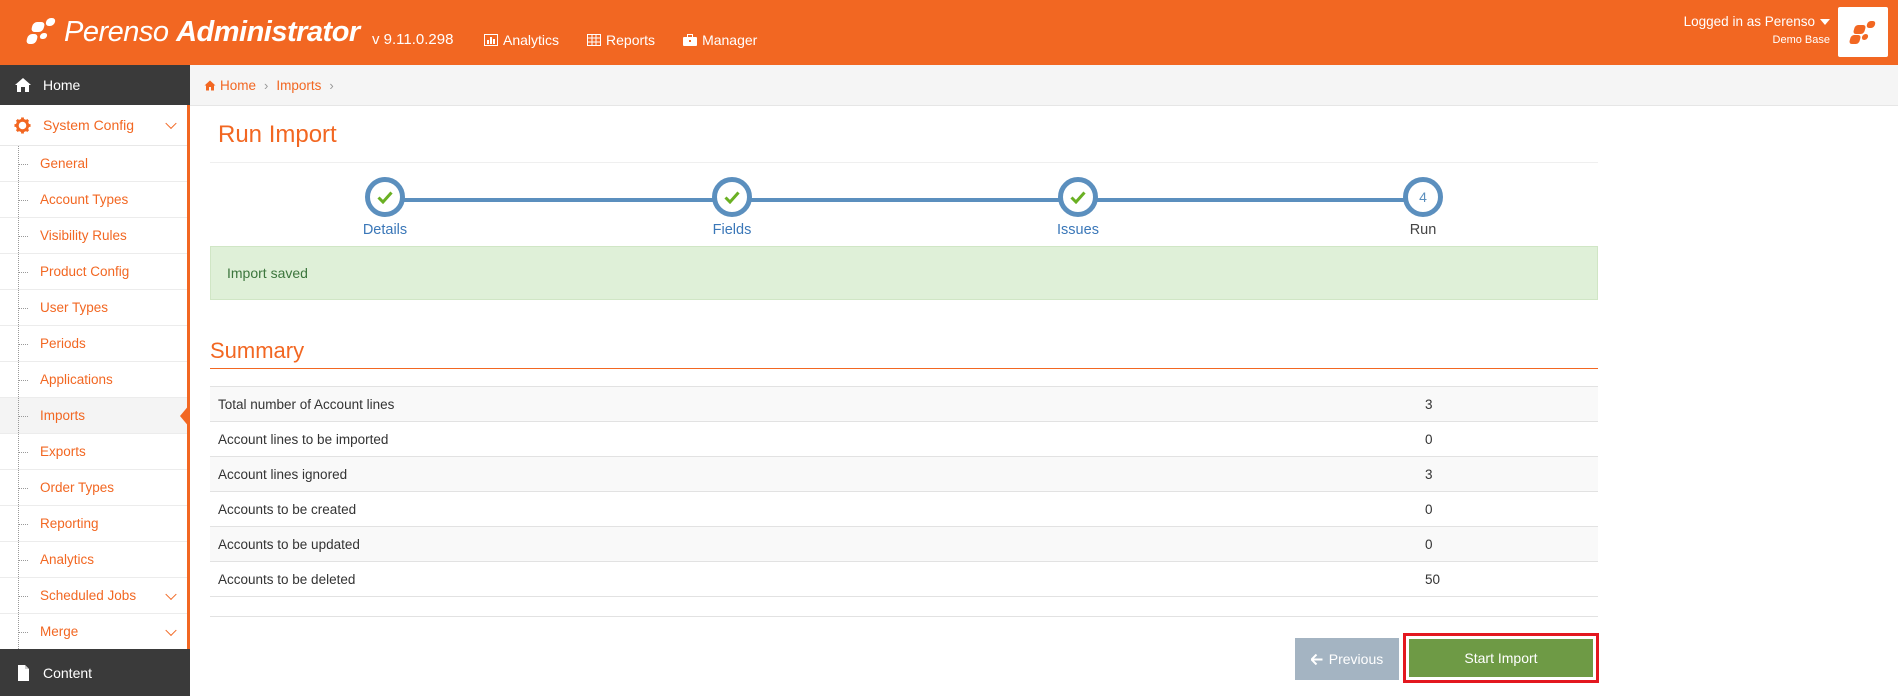 This screenshot has height=696, width=1898. I want to click on sidebar-item-product-config: Product Config, so click(93, 272).